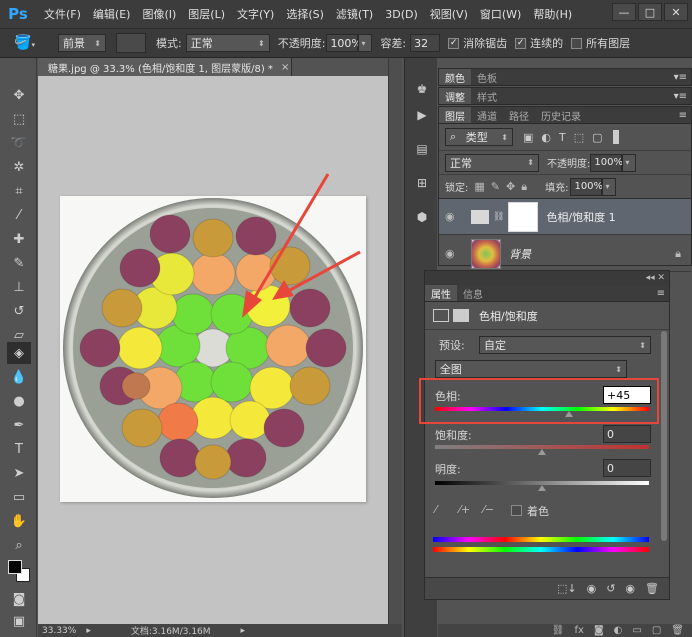 The height and width of the screenshot is (637, 692). Describe the element at coordinates (453, 136) in the screenshot. I see `search-icon: ⌕` at that location.